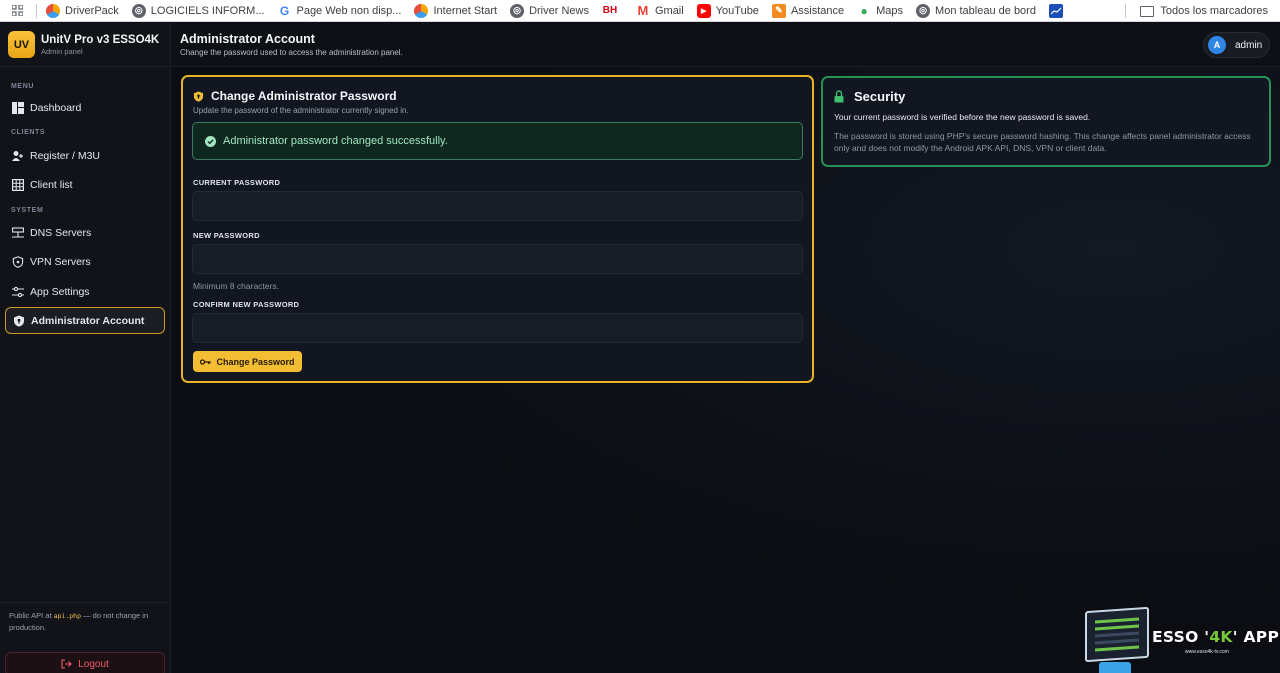  Describe the element at coordinates (660, 10) in the screenshot. I see `bookmark-gmail: M Gmail` at that location.